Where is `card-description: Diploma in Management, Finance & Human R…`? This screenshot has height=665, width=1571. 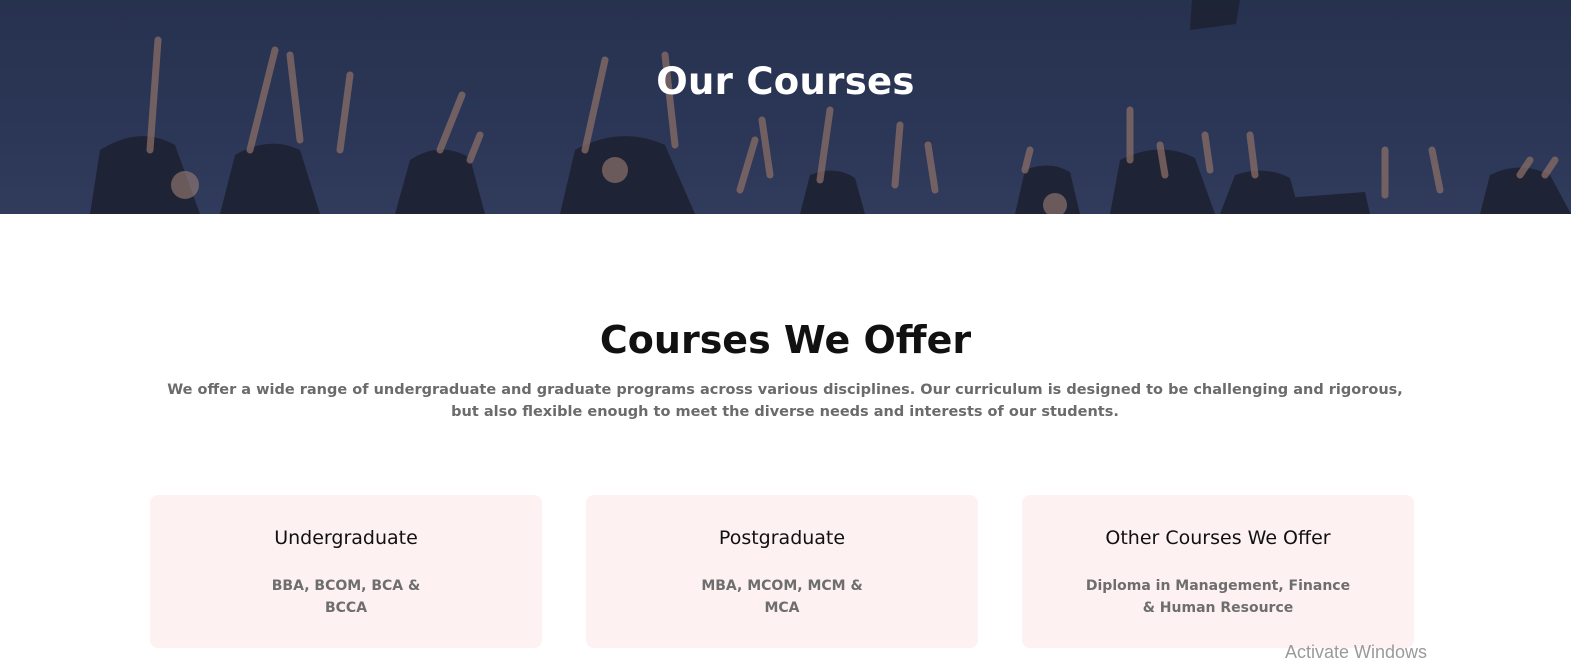 card-description: Diploma in Management, Finance & Human R… is located at coordinates (1218, 597).